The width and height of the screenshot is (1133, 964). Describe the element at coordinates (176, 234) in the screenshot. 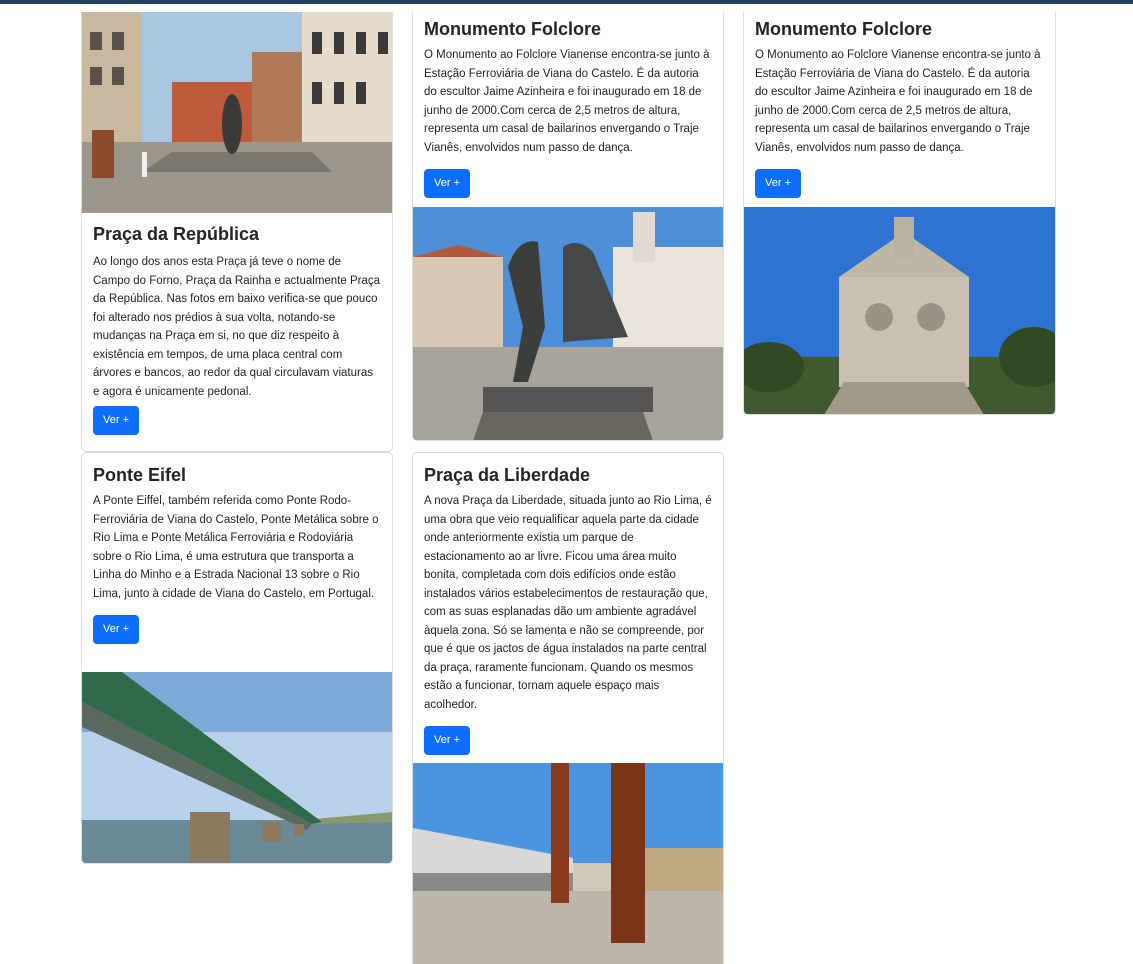

I see `card-title: Praça da República` at that location.